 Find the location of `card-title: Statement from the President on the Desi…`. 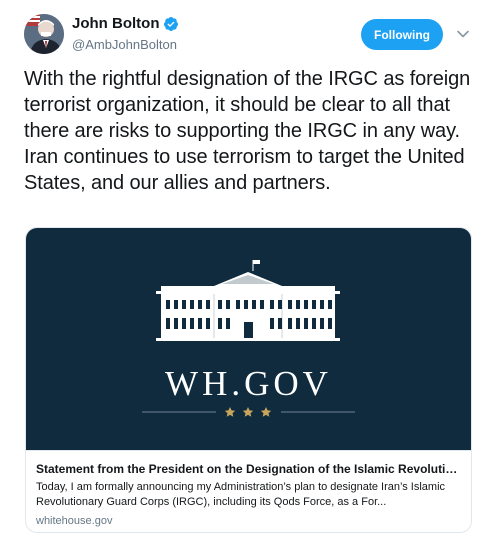

card-title: Statement from the President on the Desi… is located at coordinates (248, 469).